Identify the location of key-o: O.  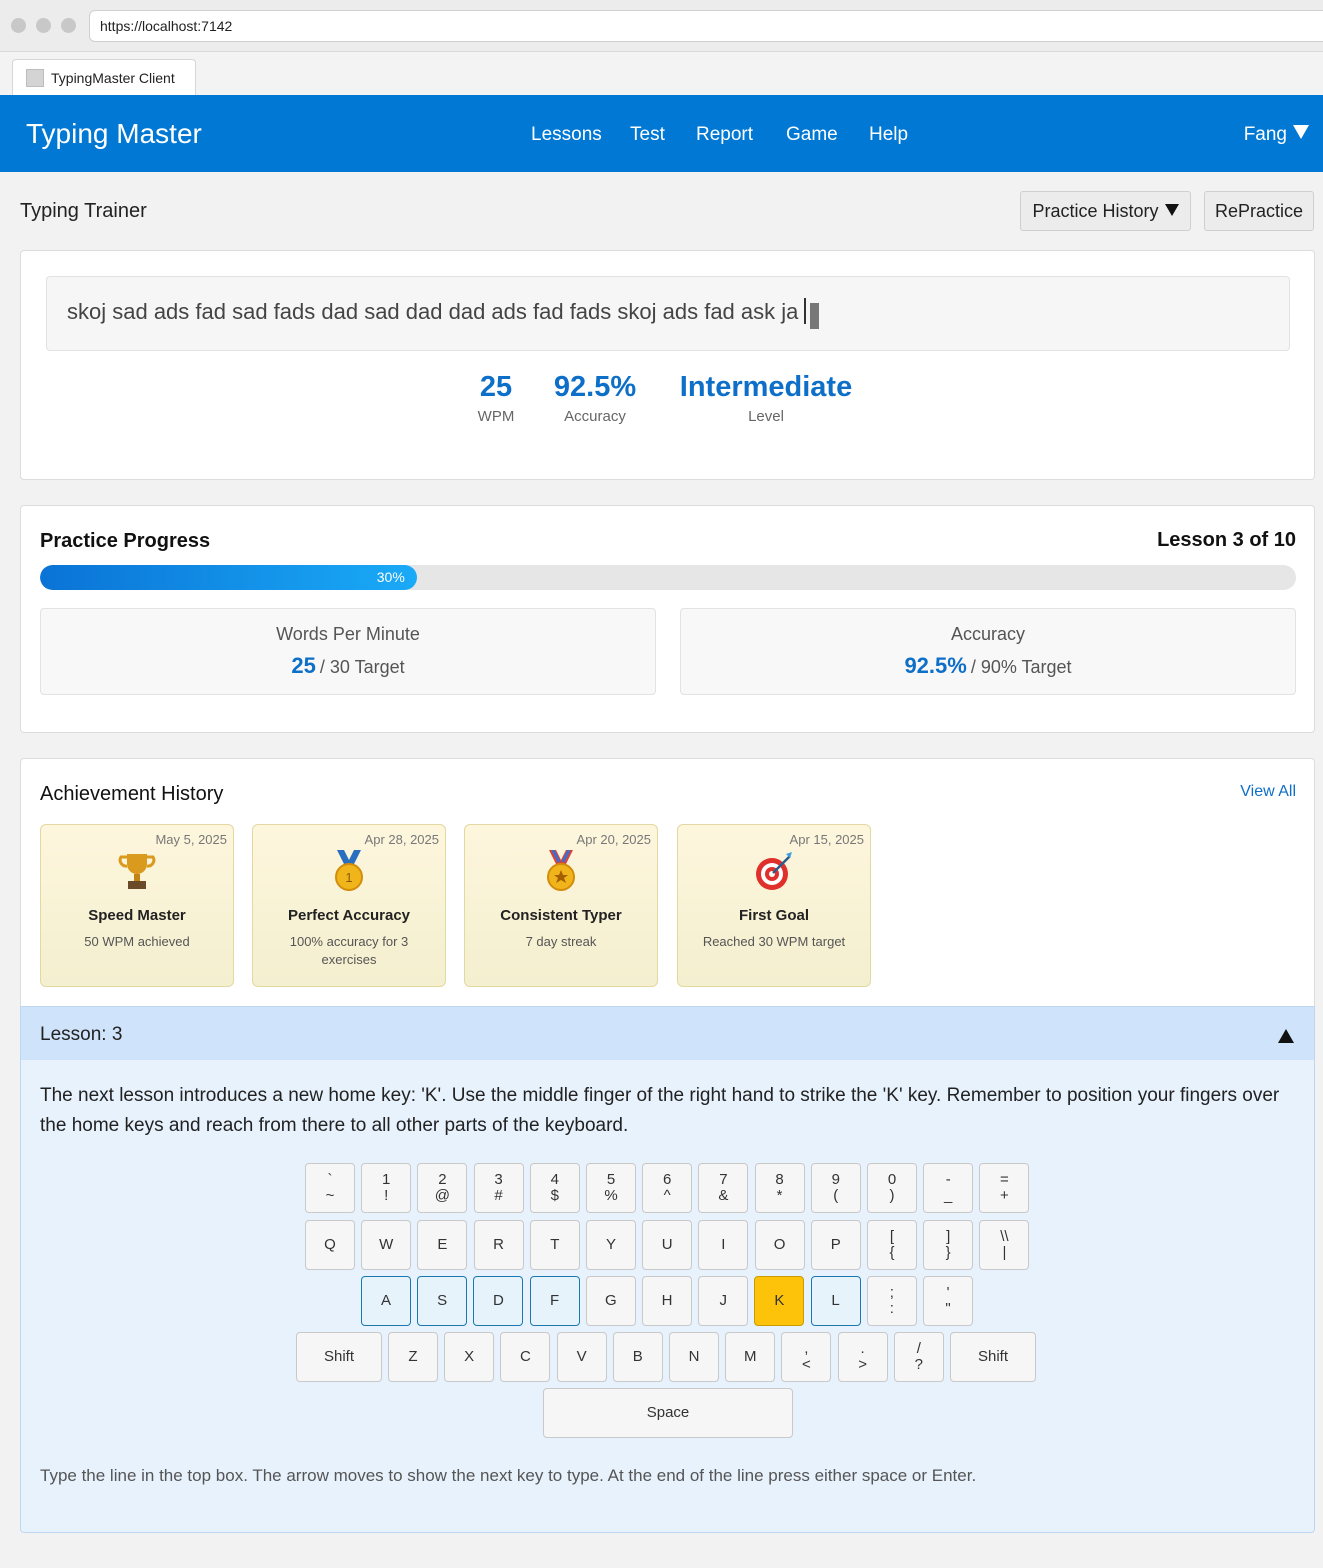
(779, 1245).